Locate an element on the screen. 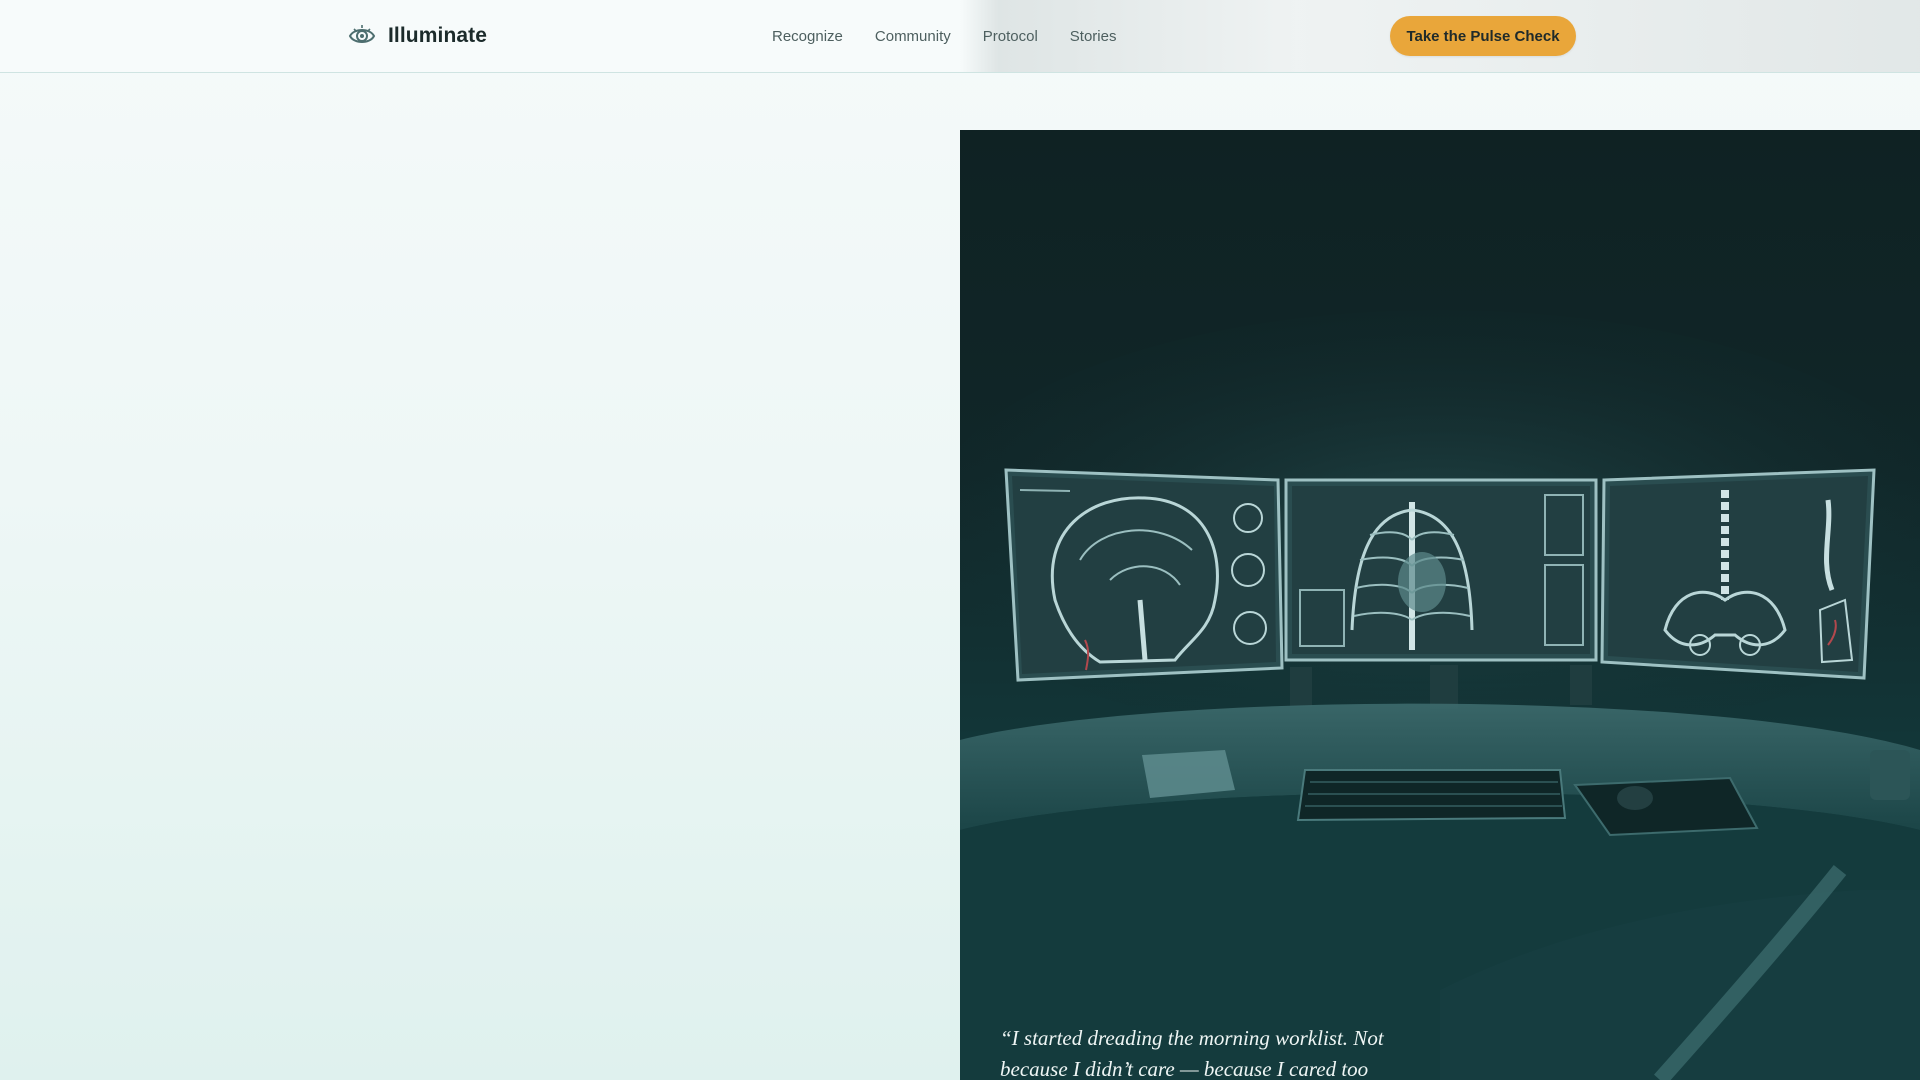  pulse-check-button: Take the Pulse Check is located at coordinates (1483, 36).